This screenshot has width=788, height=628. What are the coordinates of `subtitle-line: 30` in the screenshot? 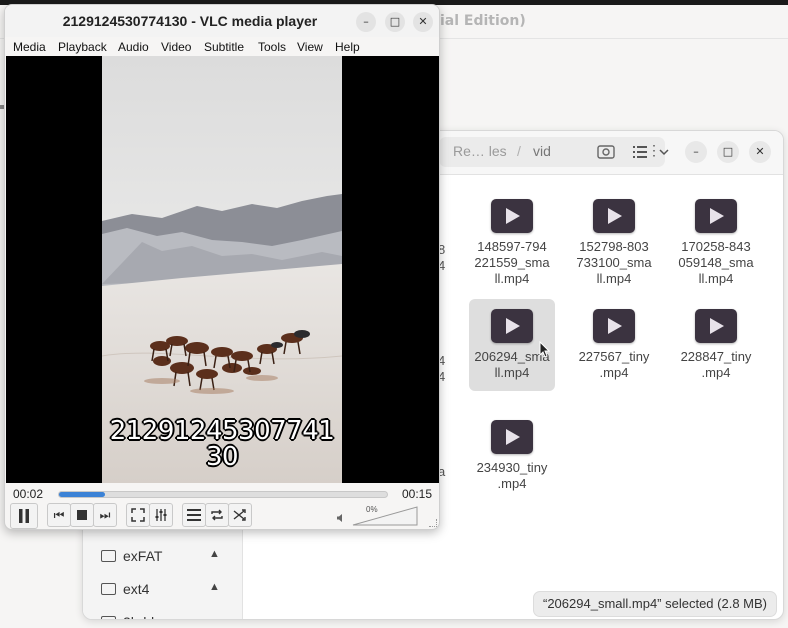 It's located at (222, 457).